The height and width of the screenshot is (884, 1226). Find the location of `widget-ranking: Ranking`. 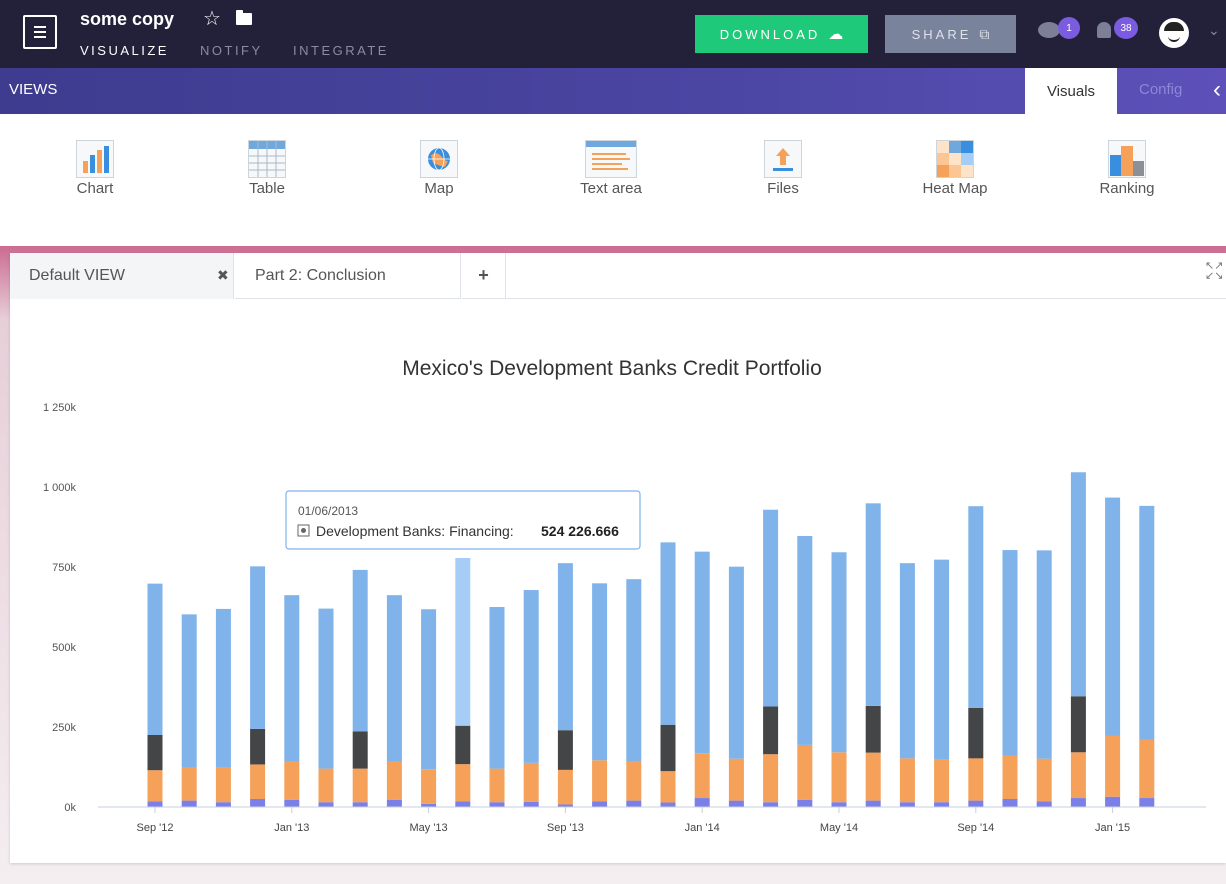

widget-ranking: Ranking is located at coordinates (1127, 168).